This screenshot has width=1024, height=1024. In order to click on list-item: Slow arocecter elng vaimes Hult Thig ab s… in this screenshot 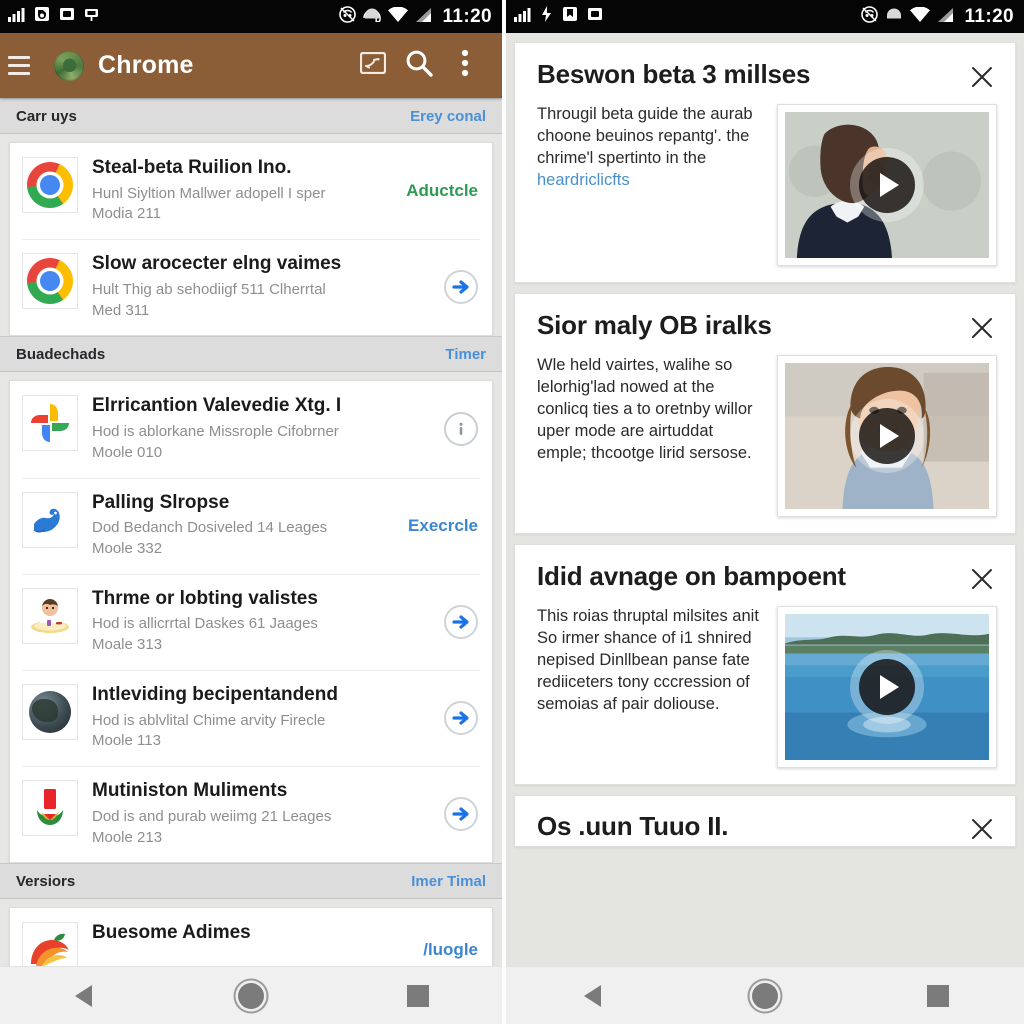, I will do `click(251, 287)`.